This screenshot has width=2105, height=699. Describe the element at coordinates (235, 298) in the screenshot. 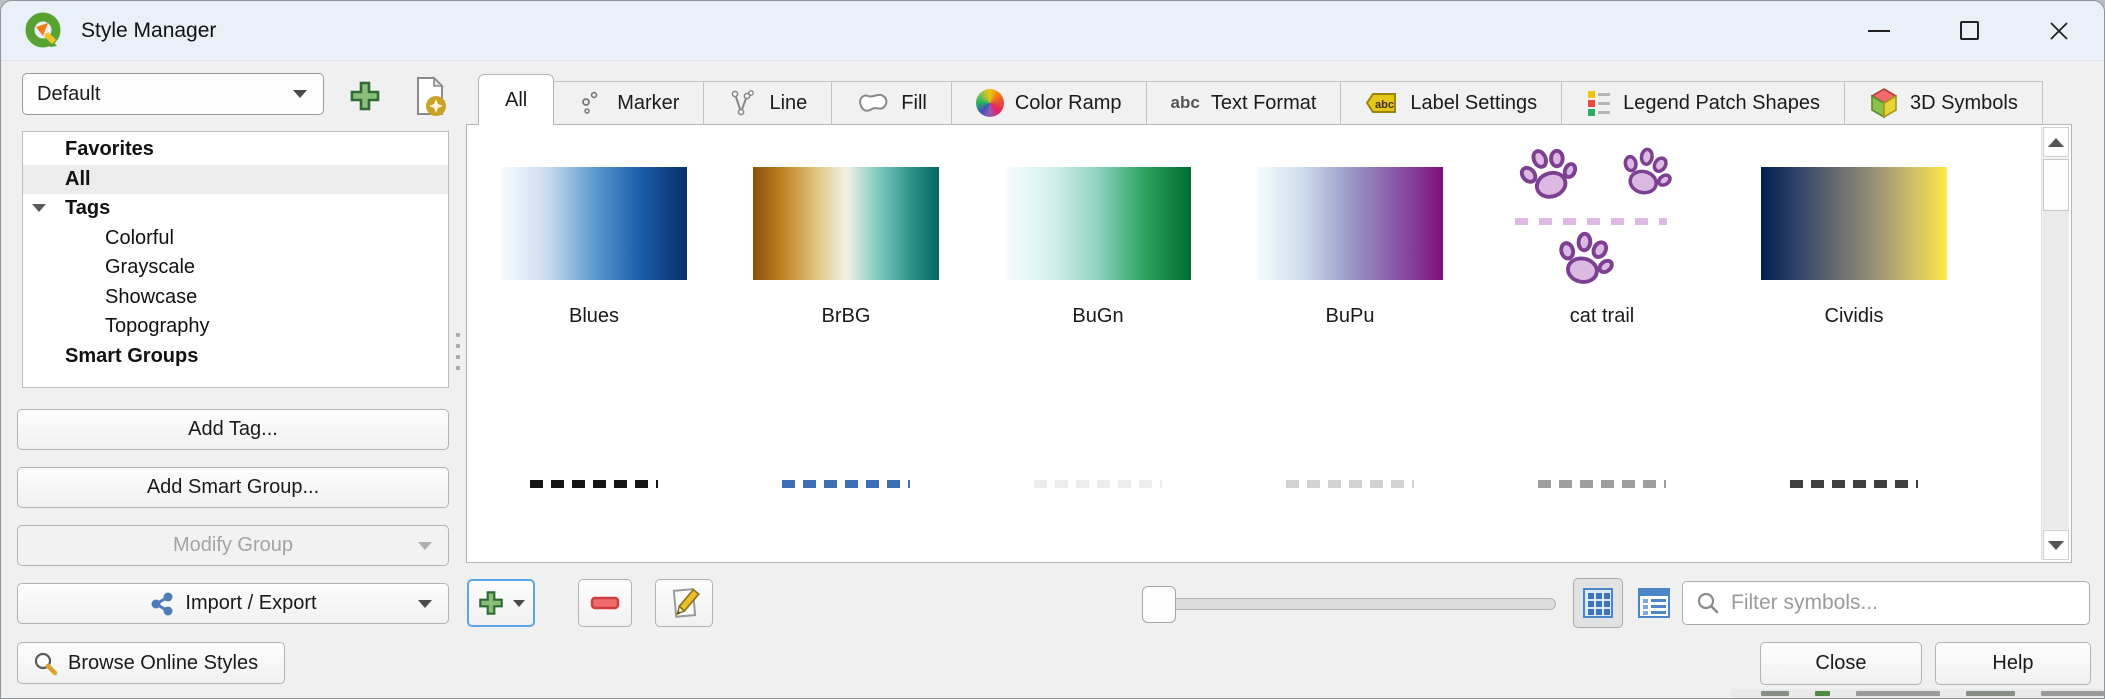

I see `tree-item-showcase: Showcase` at that location.